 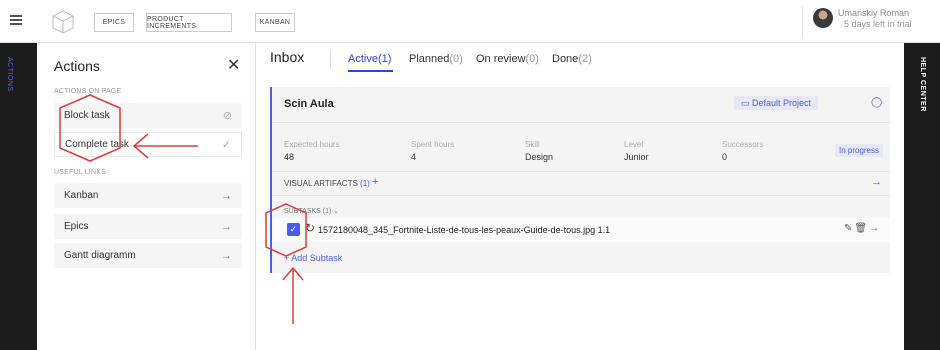 What do you see at coordinates (414, 157) in the screenshot?
I see `field-value: 4` at bounding box center [414, 157].